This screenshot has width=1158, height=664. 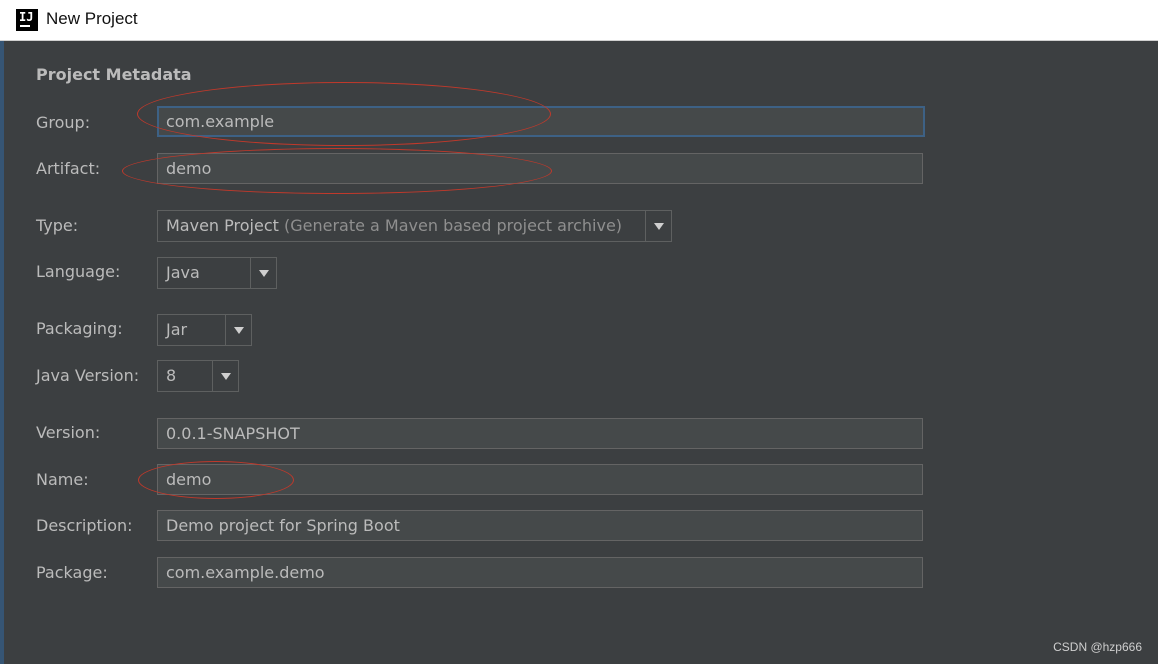 What do you see at coordinates (88, 375) in the screenshot?
I see `java-version-label: Java Version:` at bounding box center [88, 375].